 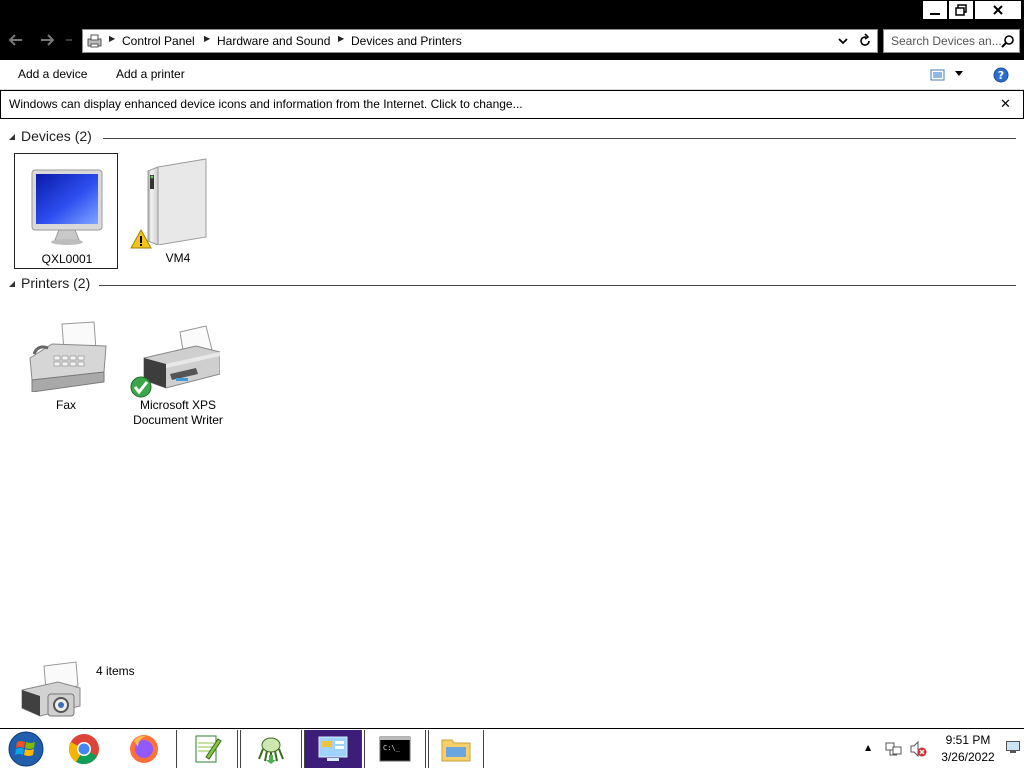 I want to click on breadcrumb-devices-and-printers: Devices and Printers, so click(x=406, y=41).